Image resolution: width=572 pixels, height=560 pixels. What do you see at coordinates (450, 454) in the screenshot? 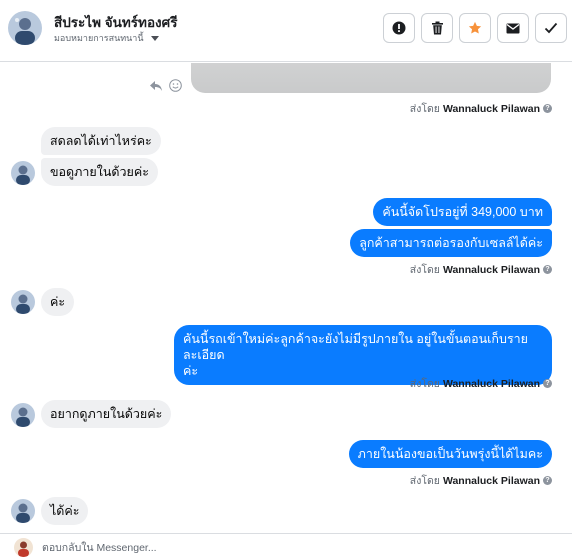
I see `outgoing-message: ภายในน้องขอเป็นวันพรุ่งนี้ได้ไมคะ` at bounding box center [450, 454].